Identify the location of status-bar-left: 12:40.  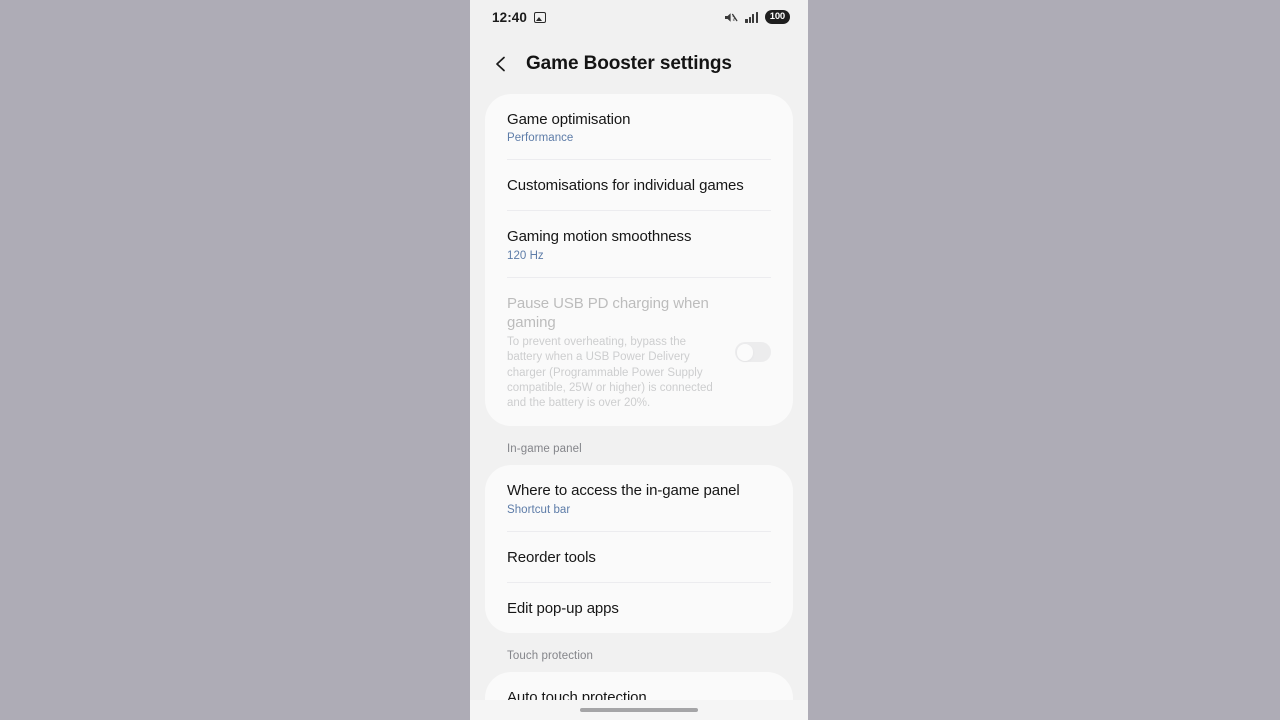
(519, 17).